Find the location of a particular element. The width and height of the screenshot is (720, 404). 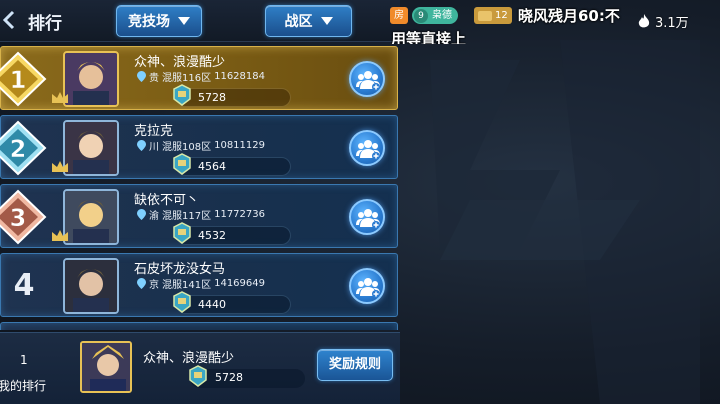

ranking-row: 2 克拉克 川 混服108区 10811129 4564 is located at coordinates (199, 147).